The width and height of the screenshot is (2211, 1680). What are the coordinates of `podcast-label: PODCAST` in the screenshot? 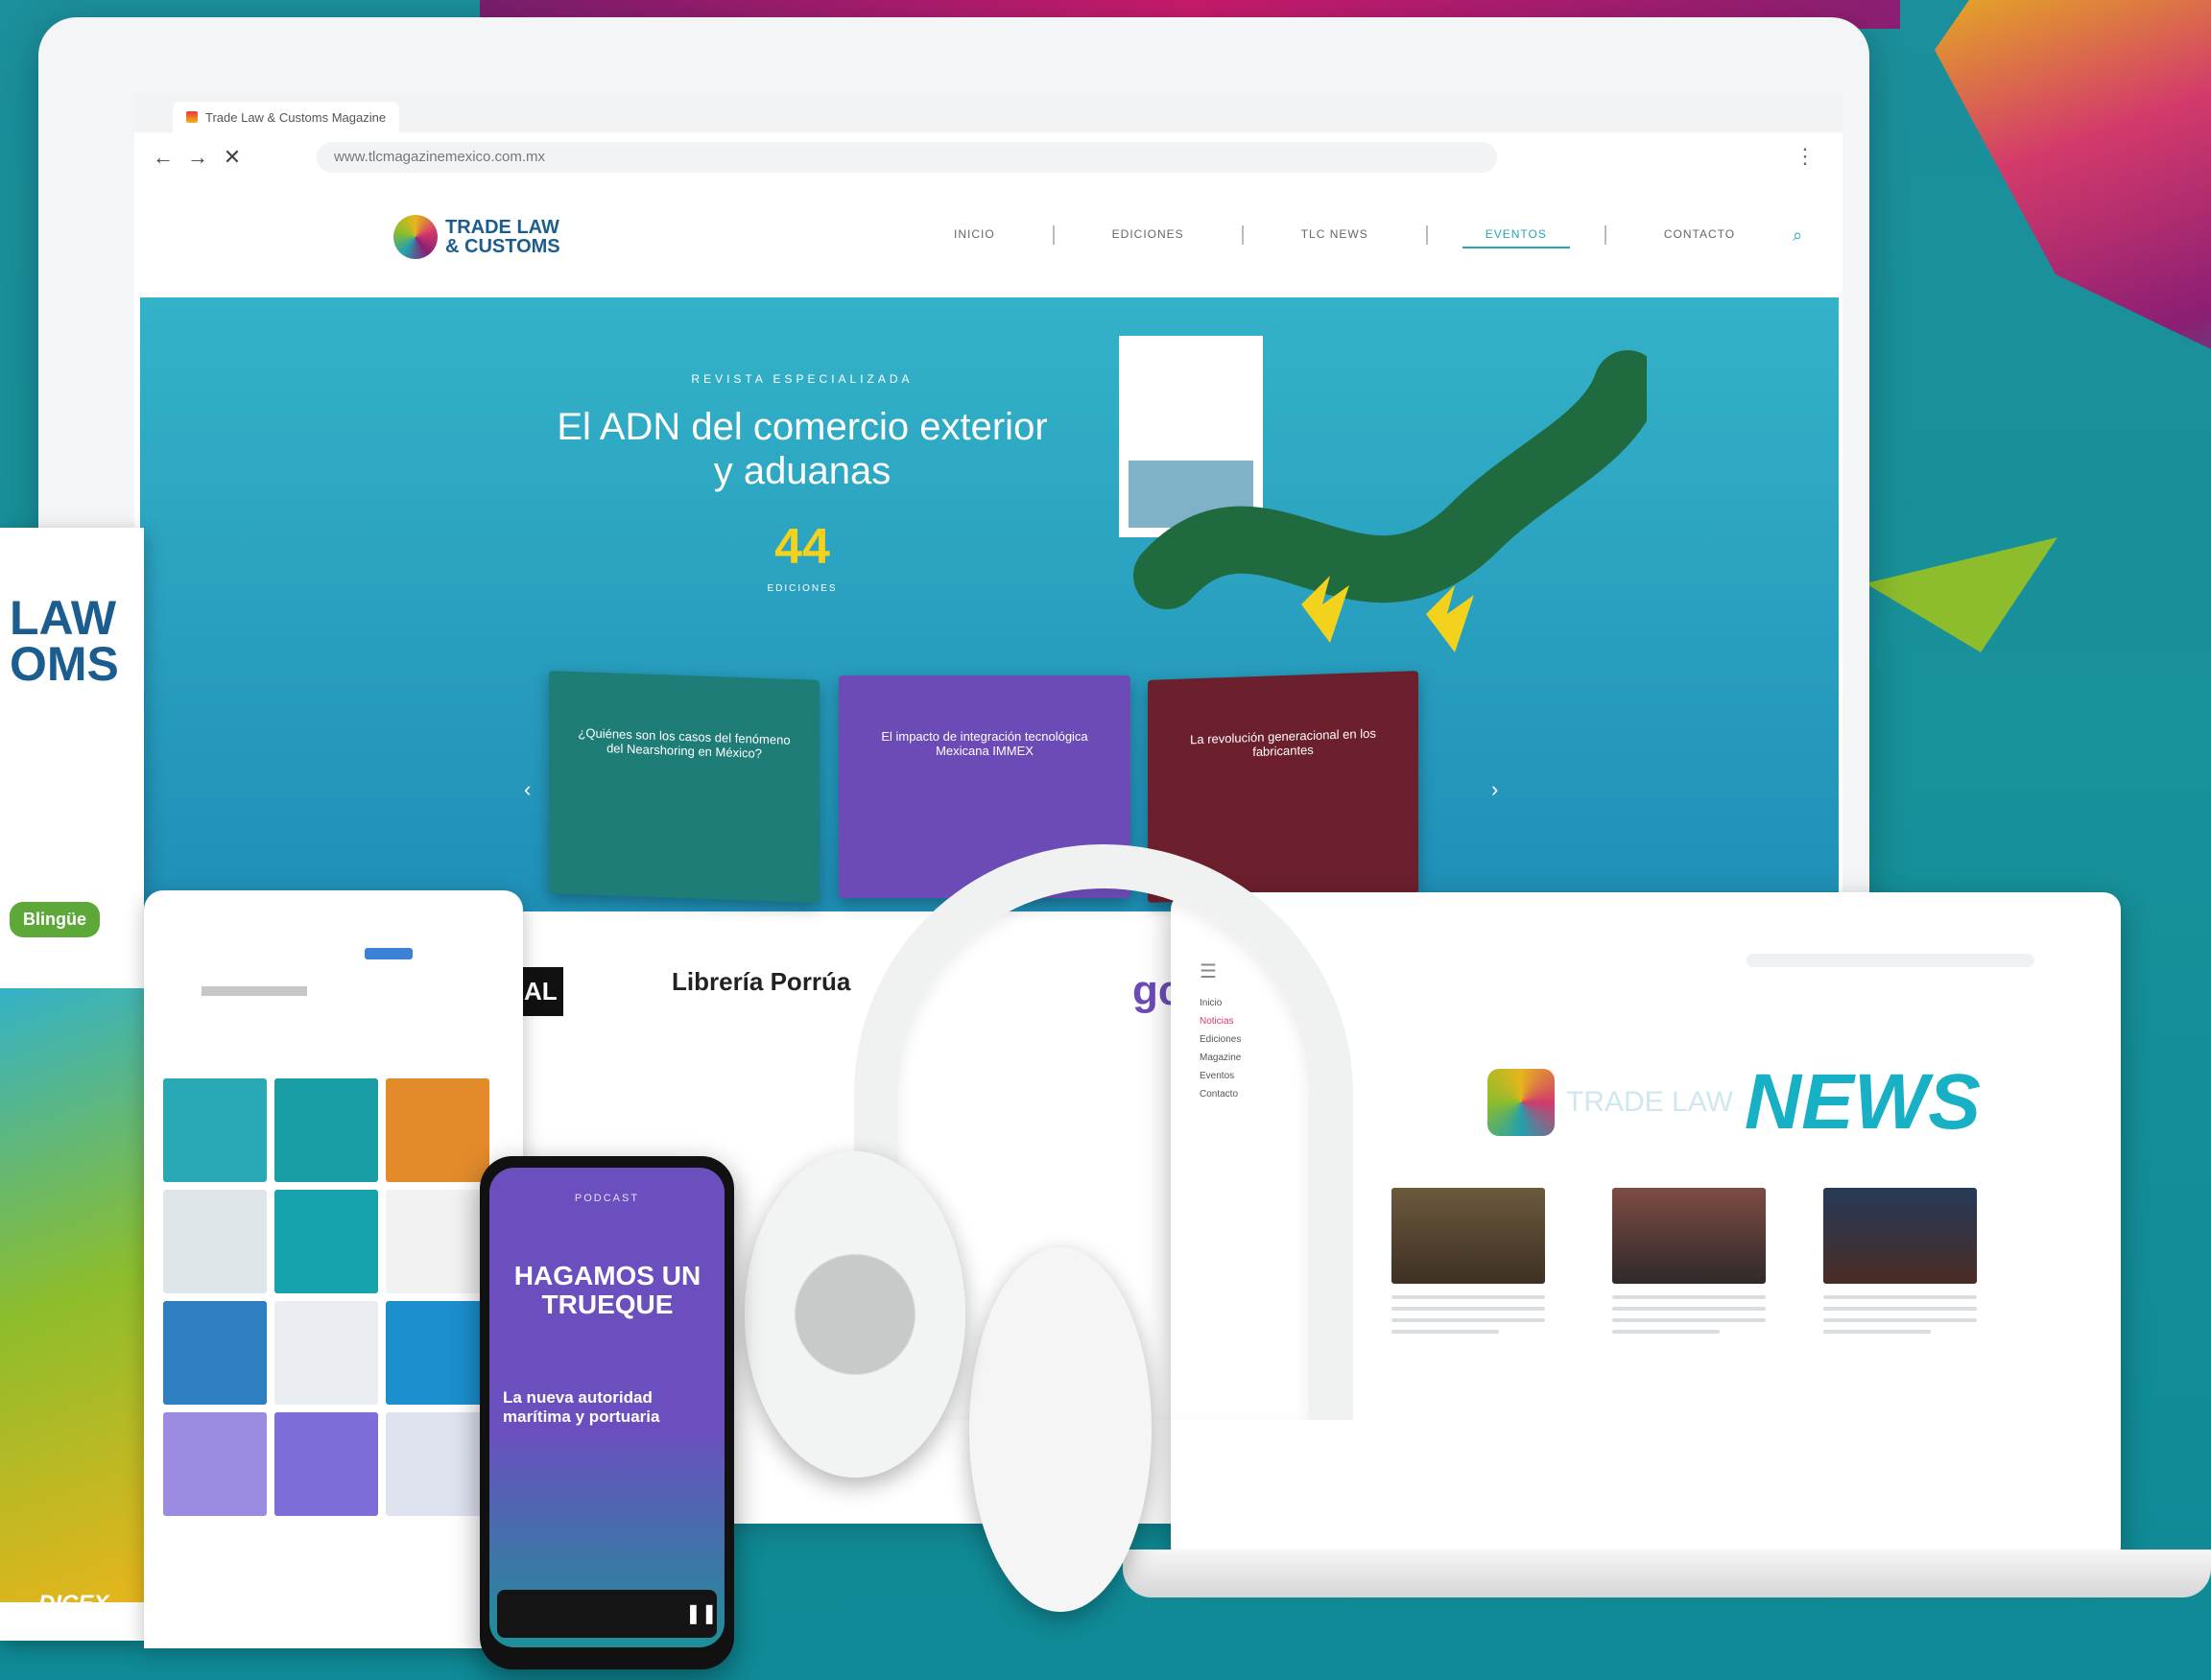 It's located at (607, 1198).